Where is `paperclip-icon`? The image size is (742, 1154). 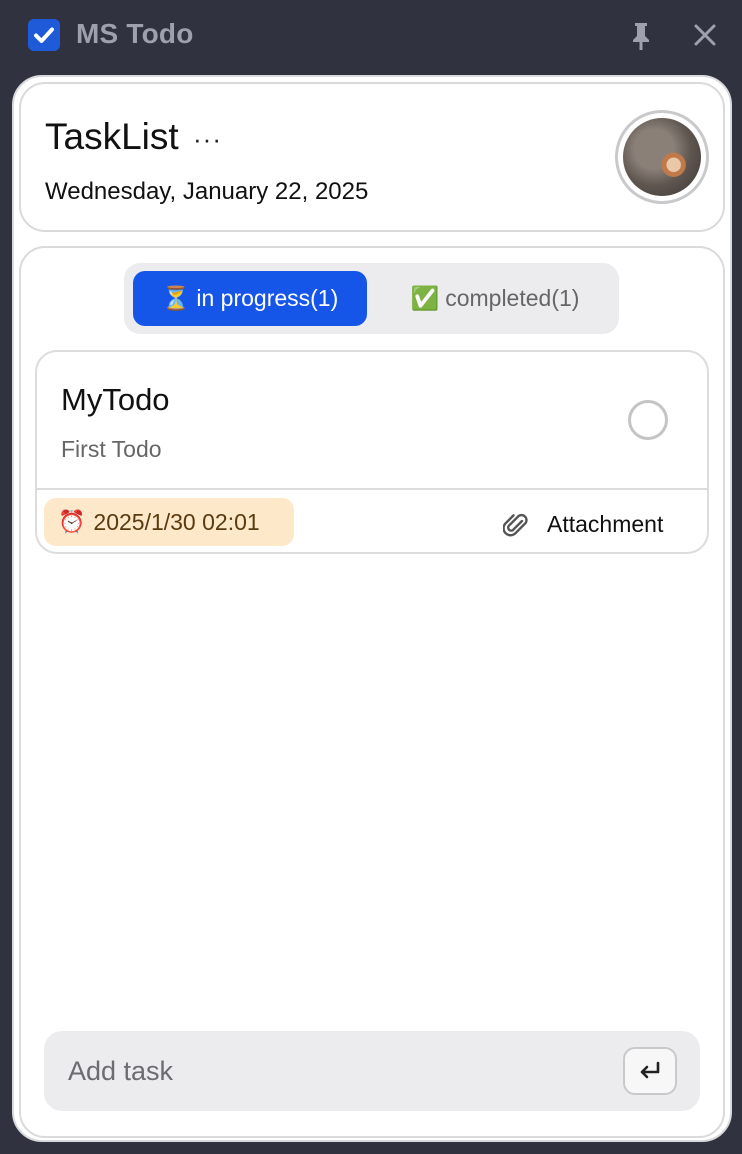 paperclip-icon is located at coordinates (515, 525).